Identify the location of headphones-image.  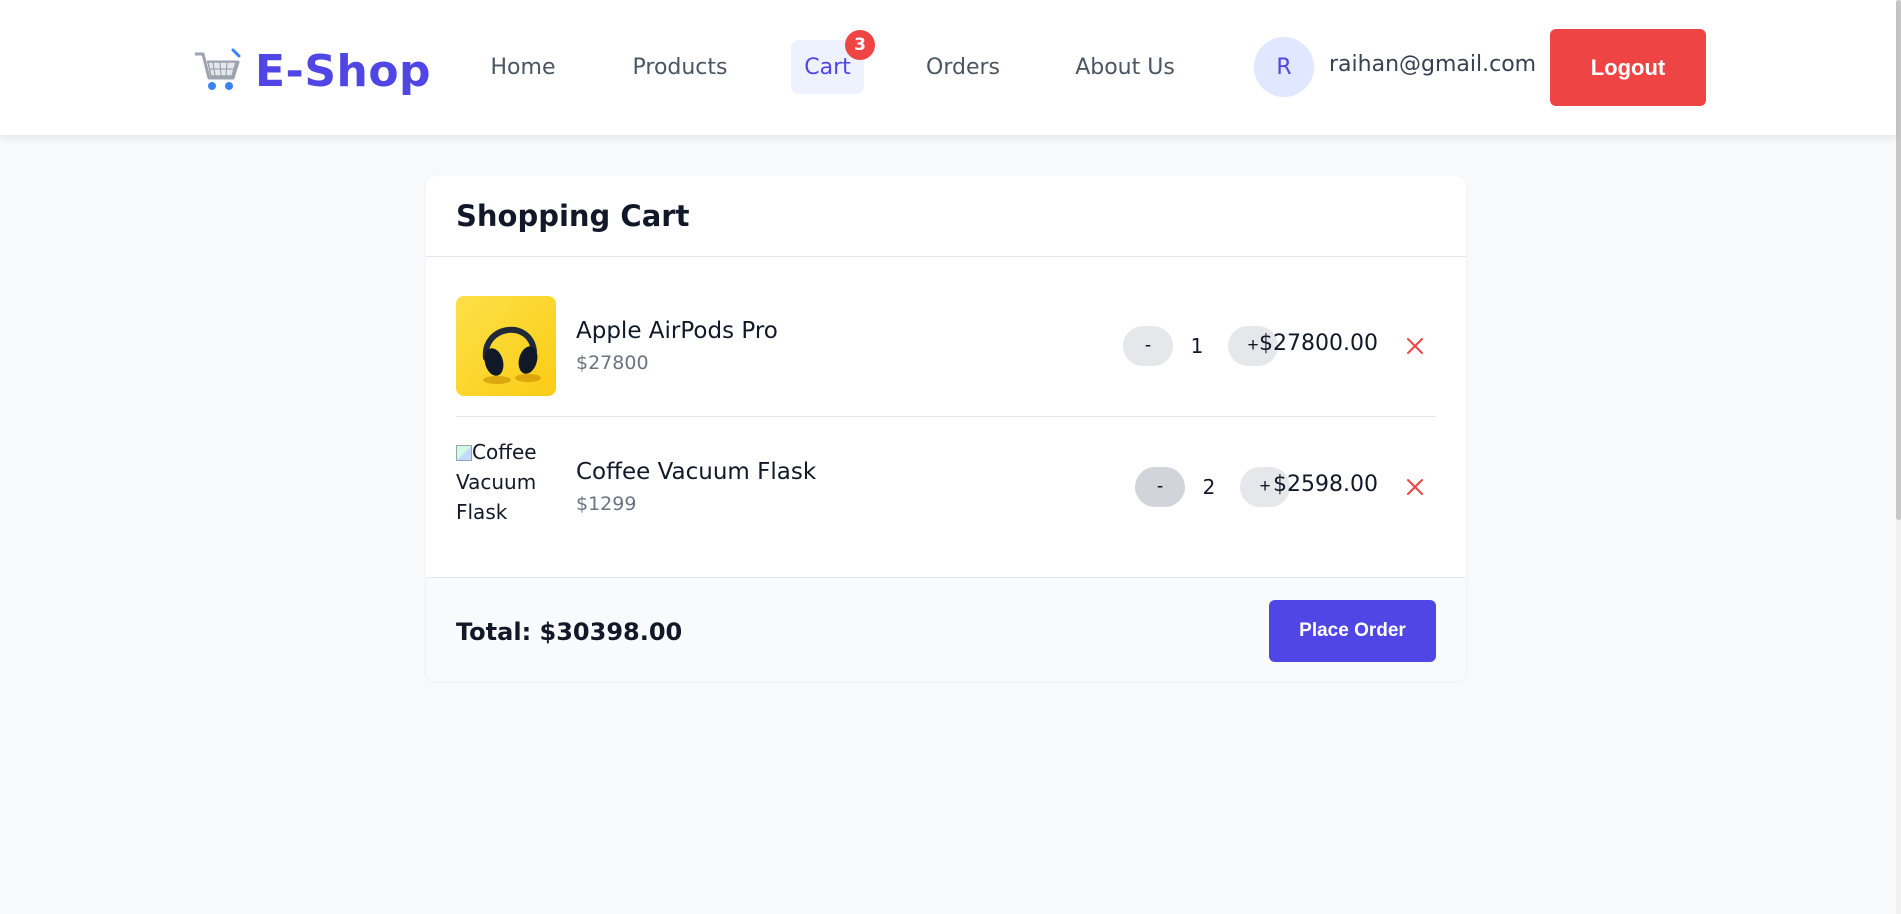
(506, 346).